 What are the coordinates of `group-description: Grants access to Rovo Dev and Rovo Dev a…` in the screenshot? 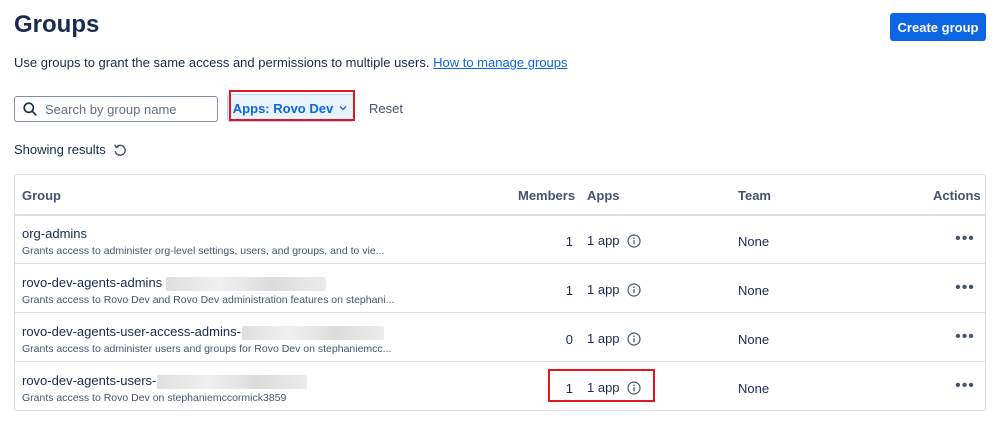 It's located at (208, 300).